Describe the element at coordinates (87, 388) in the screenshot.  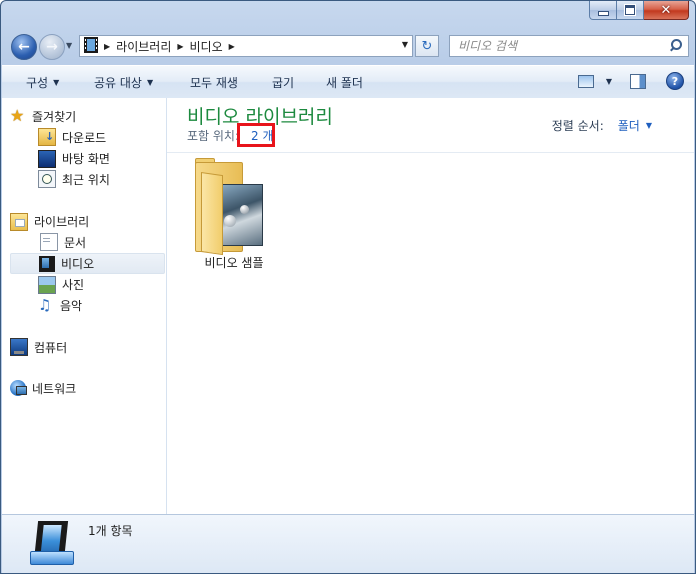
I see `nav-network: 네트워크` at that location.